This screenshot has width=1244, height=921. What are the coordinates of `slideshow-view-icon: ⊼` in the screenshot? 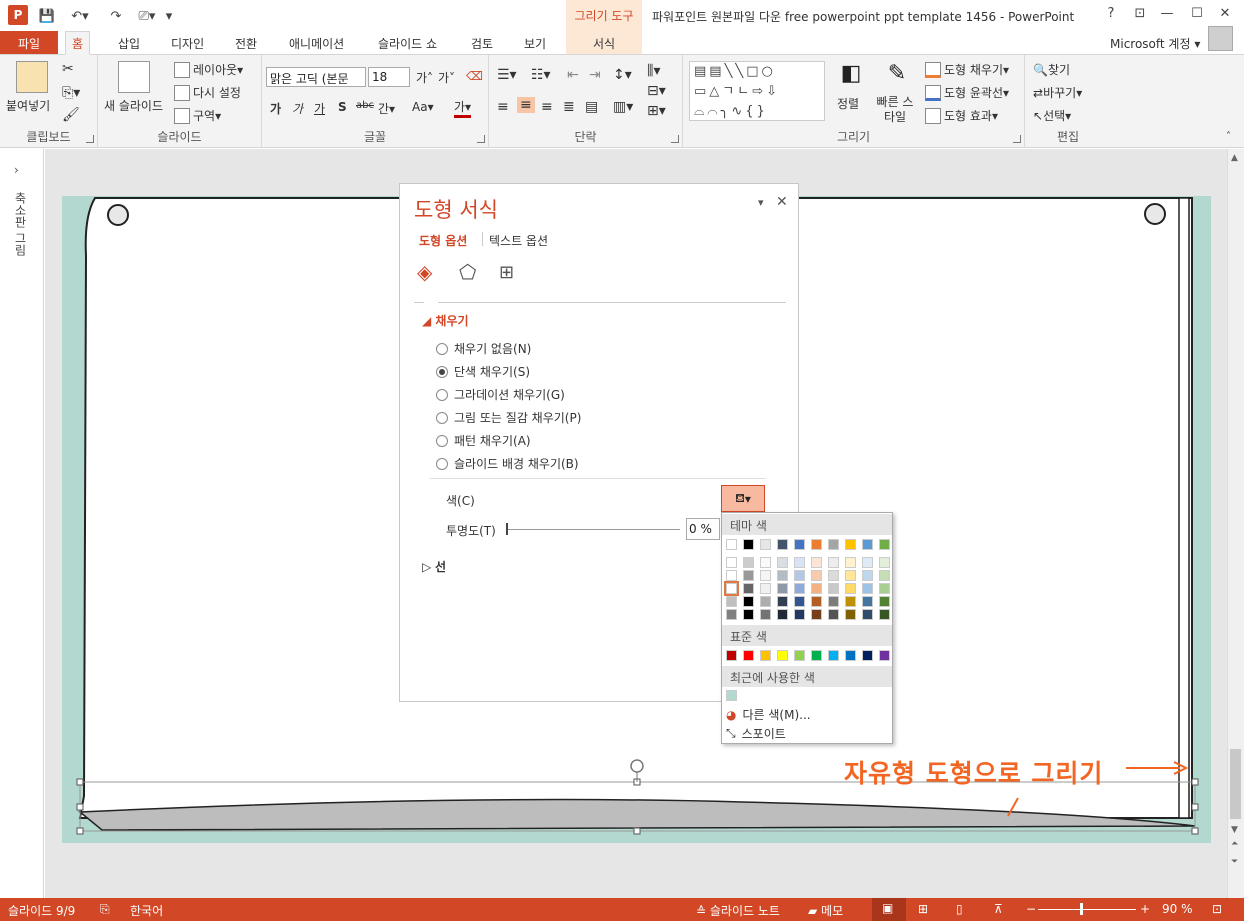 It's located at (998, 909).